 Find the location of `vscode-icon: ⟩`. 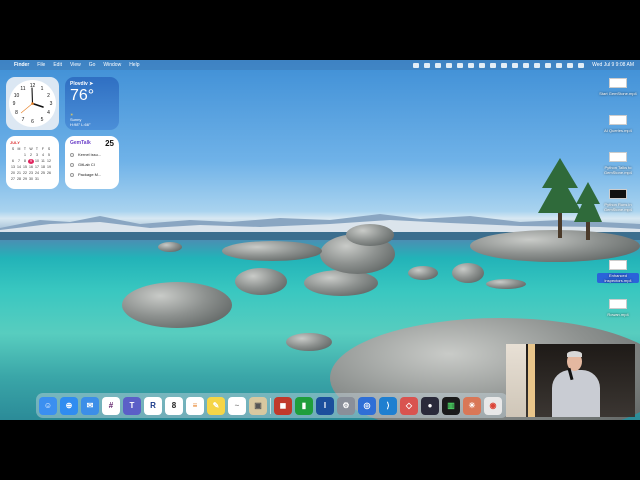

vscode-icon: ⟩ is located at coordinates (388, 405).